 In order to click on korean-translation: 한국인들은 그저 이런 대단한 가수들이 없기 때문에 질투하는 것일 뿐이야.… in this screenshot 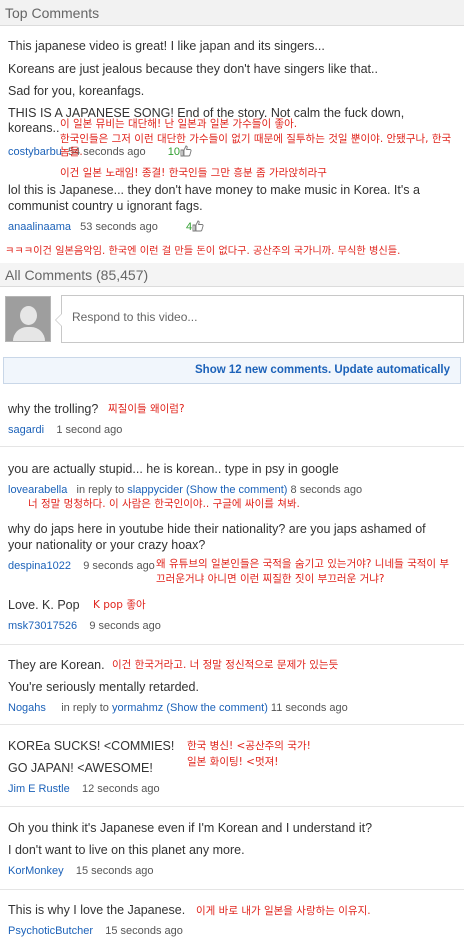, I will do `click(256, 145)`.